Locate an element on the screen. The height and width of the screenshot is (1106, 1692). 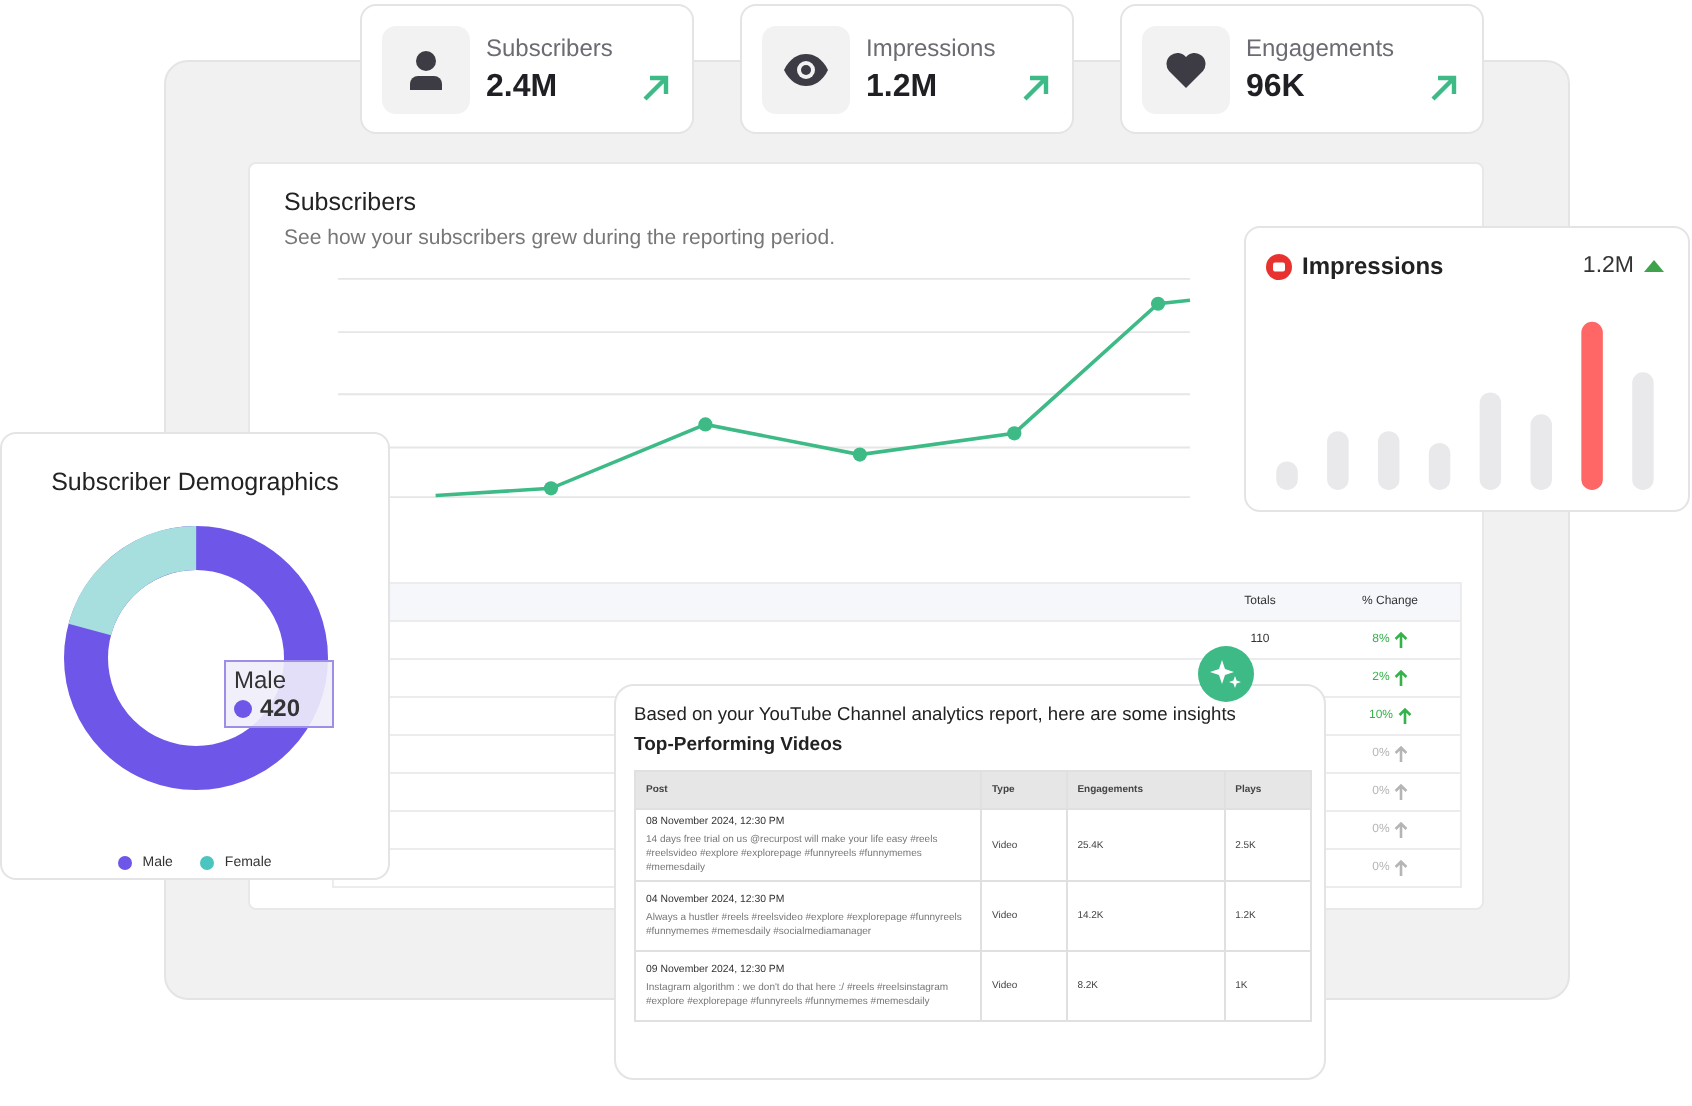
card-title: Subscriber Demographics is located at coordinates (195, 482).